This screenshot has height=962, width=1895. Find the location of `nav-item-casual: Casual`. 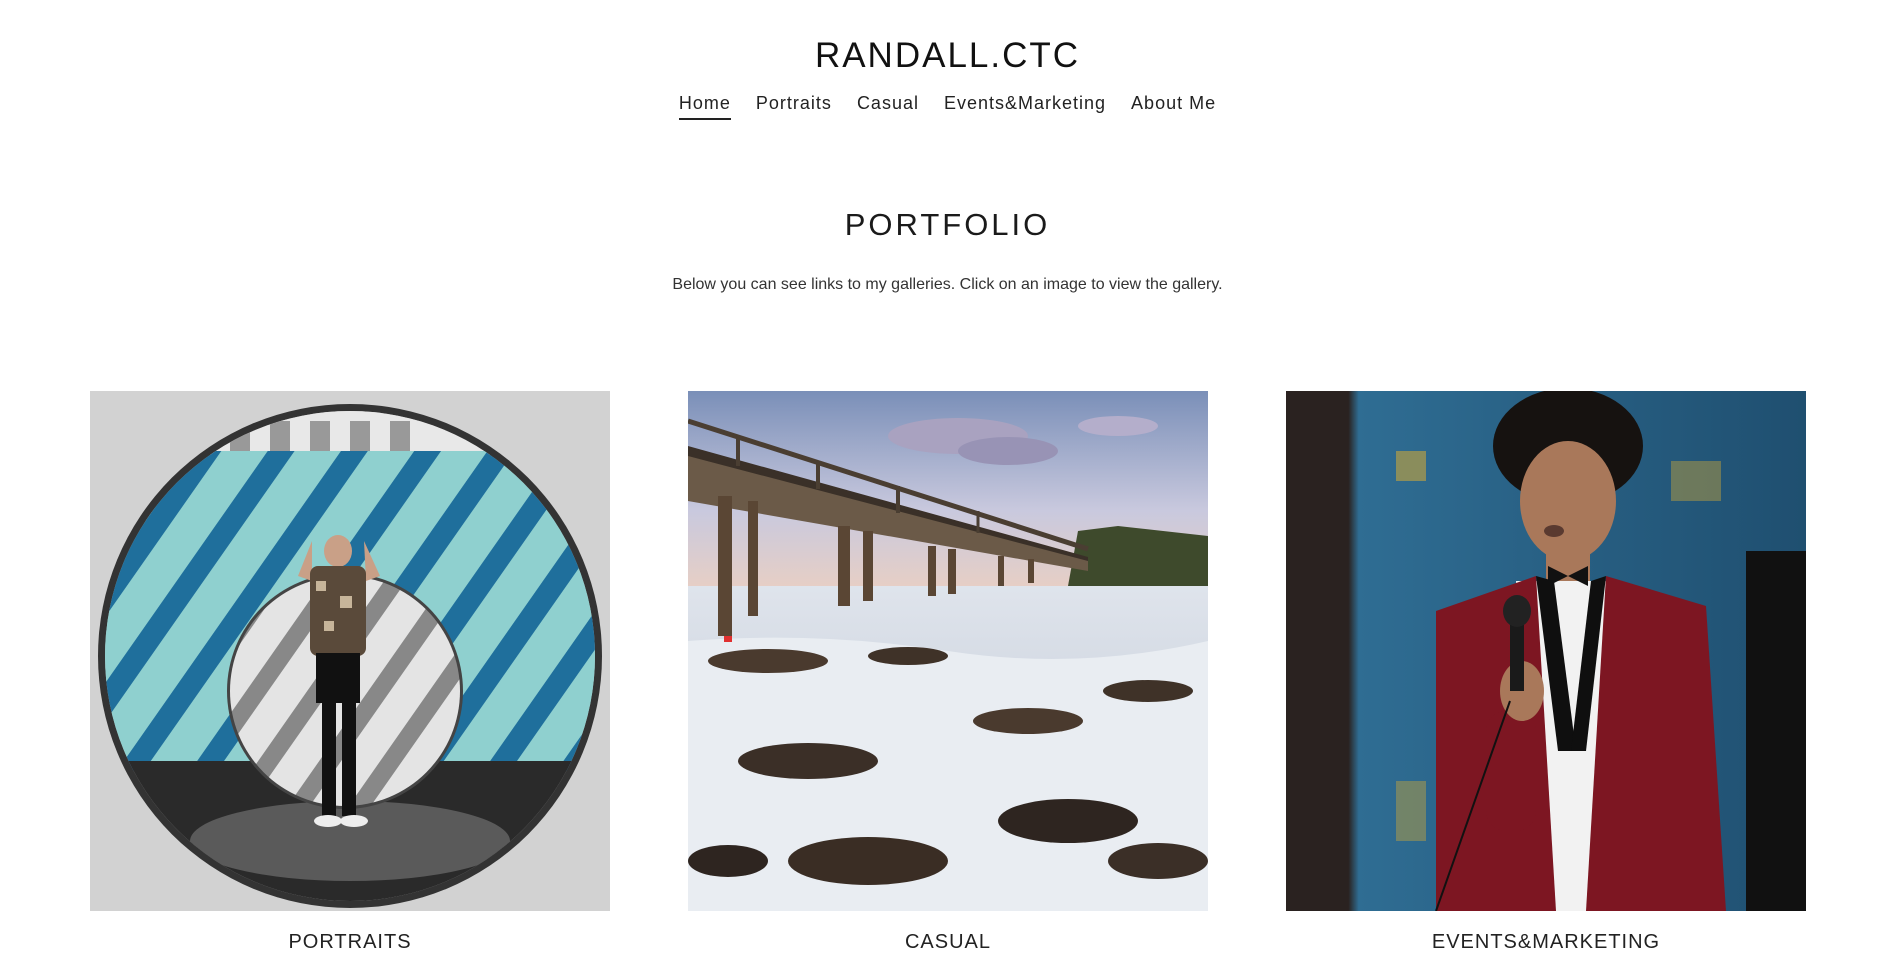

nav-item-casual: Casual is located at coordinates (888, 106).